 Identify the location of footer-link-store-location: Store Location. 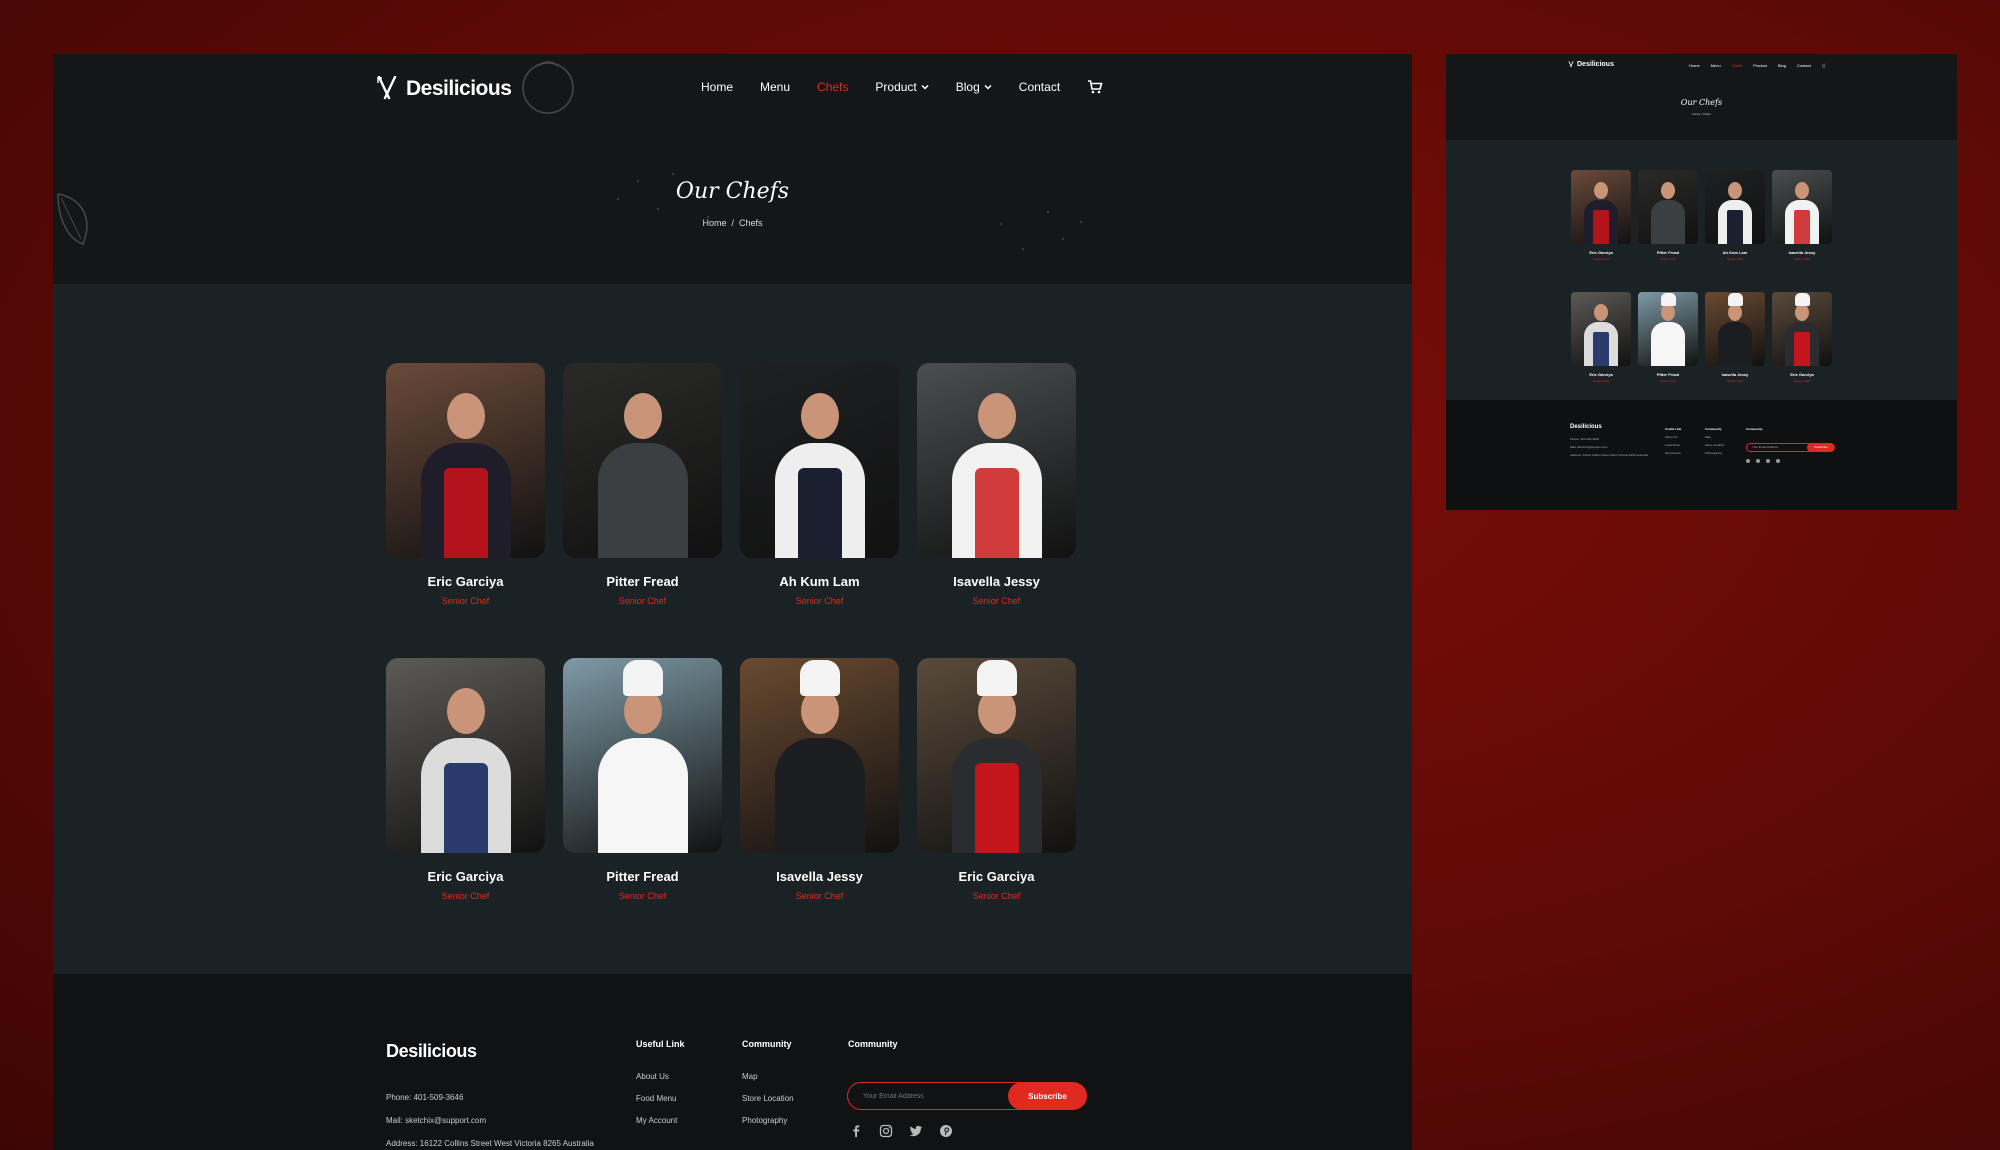
(768, 1098).